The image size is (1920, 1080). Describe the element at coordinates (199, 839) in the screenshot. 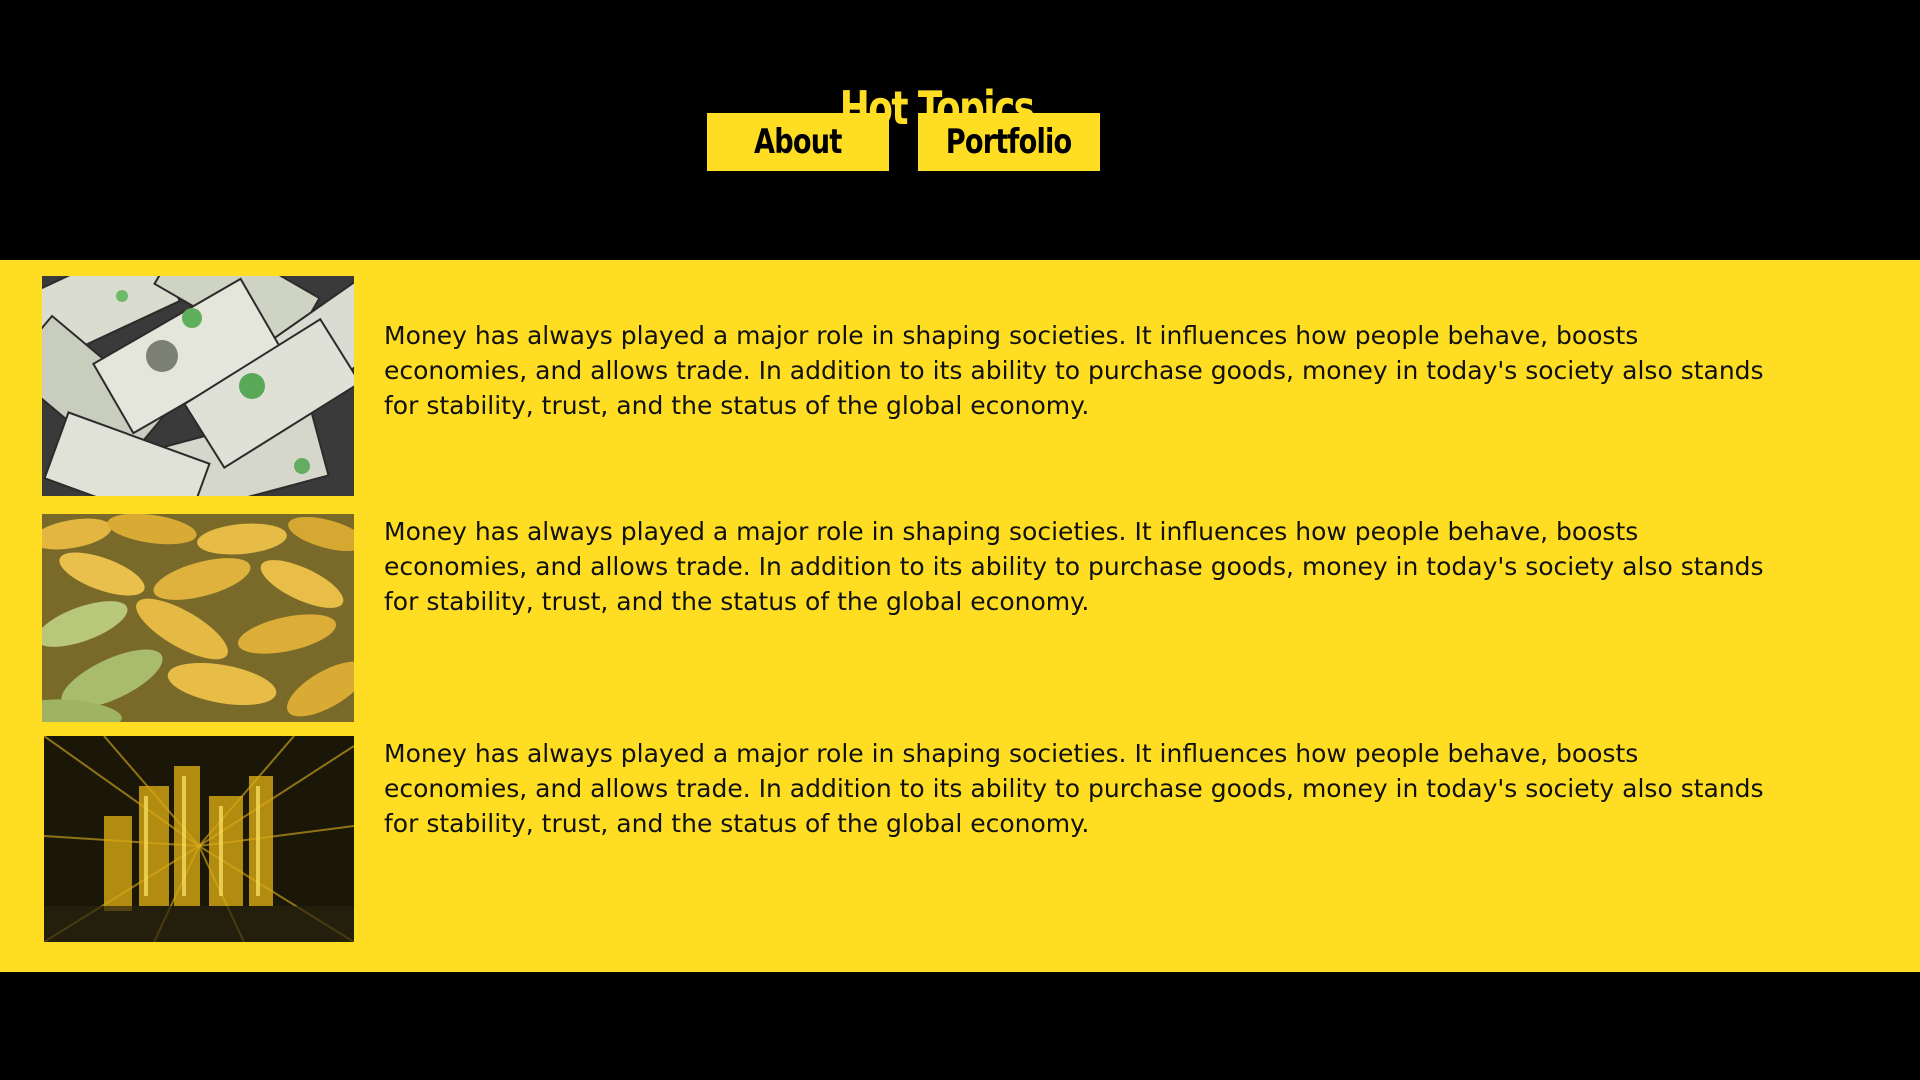

I see `city-lights-photo` at that location.